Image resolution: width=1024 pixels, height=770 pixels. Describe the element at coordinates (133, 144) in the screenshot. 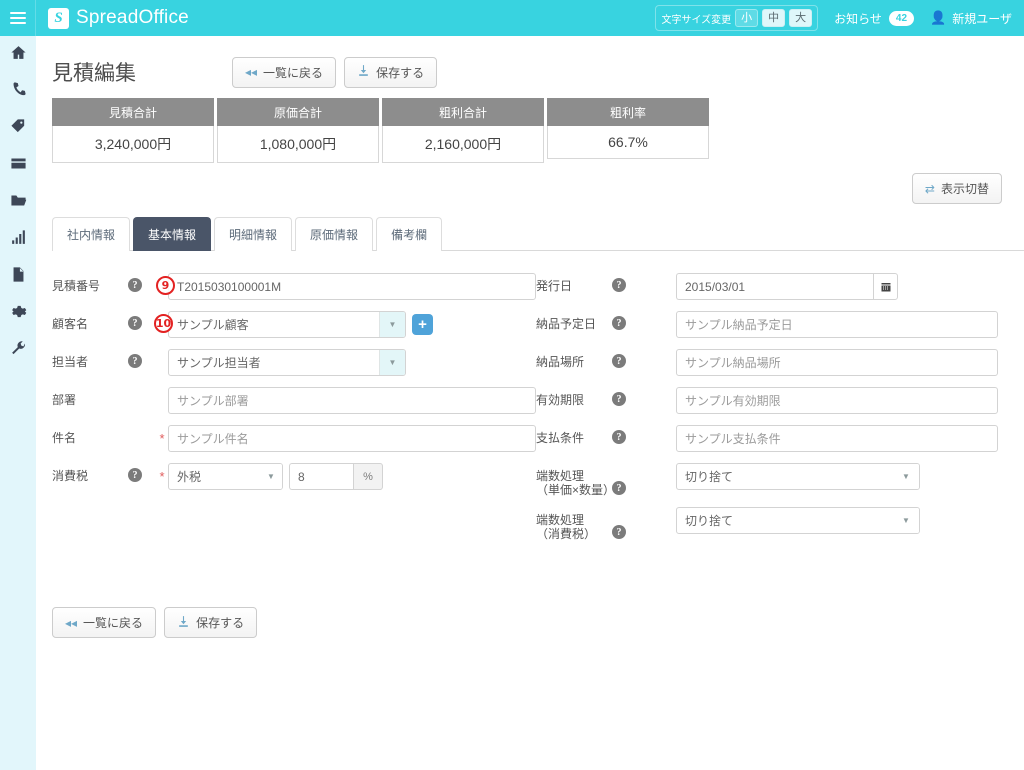

I see `summary-value: 3,240,000円` at that location.